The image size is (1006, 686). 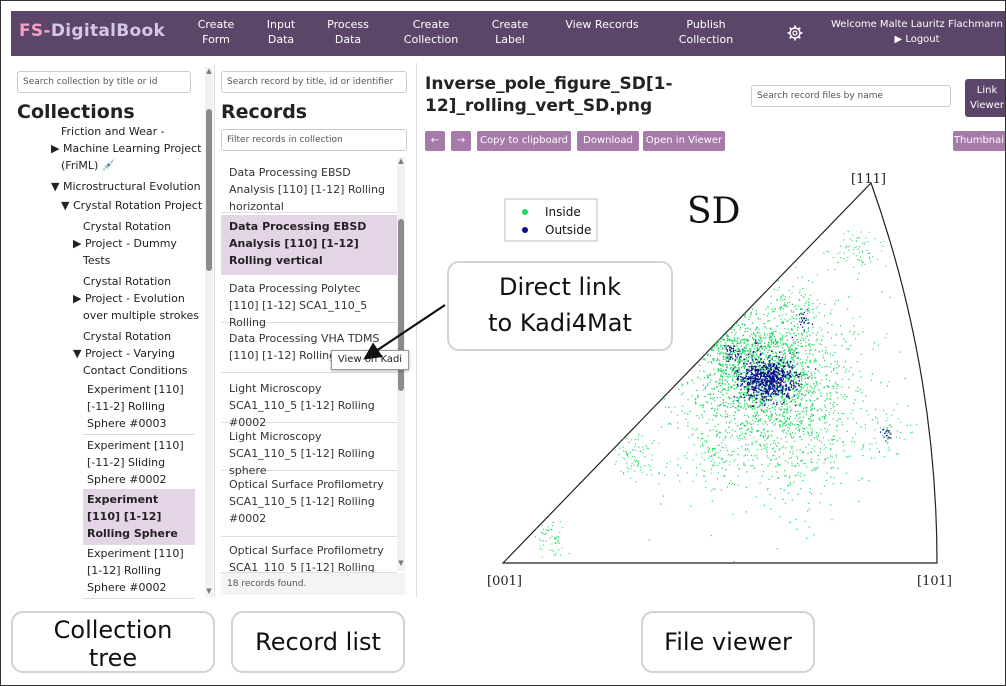 I want to click on ipf-title: SD, so click(x=714, y=211).